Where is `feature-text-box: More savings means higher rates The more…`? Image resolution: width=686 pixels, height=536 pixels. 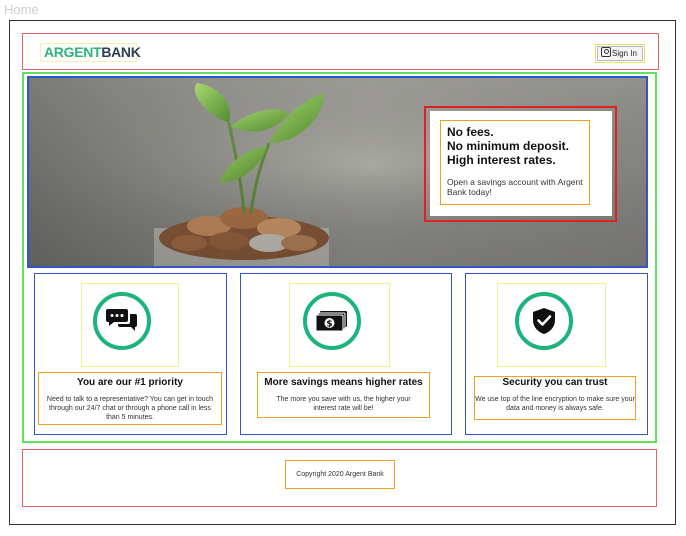
feature-text-box: More savings means higher rates The more… is located at coordinates (343, 395).